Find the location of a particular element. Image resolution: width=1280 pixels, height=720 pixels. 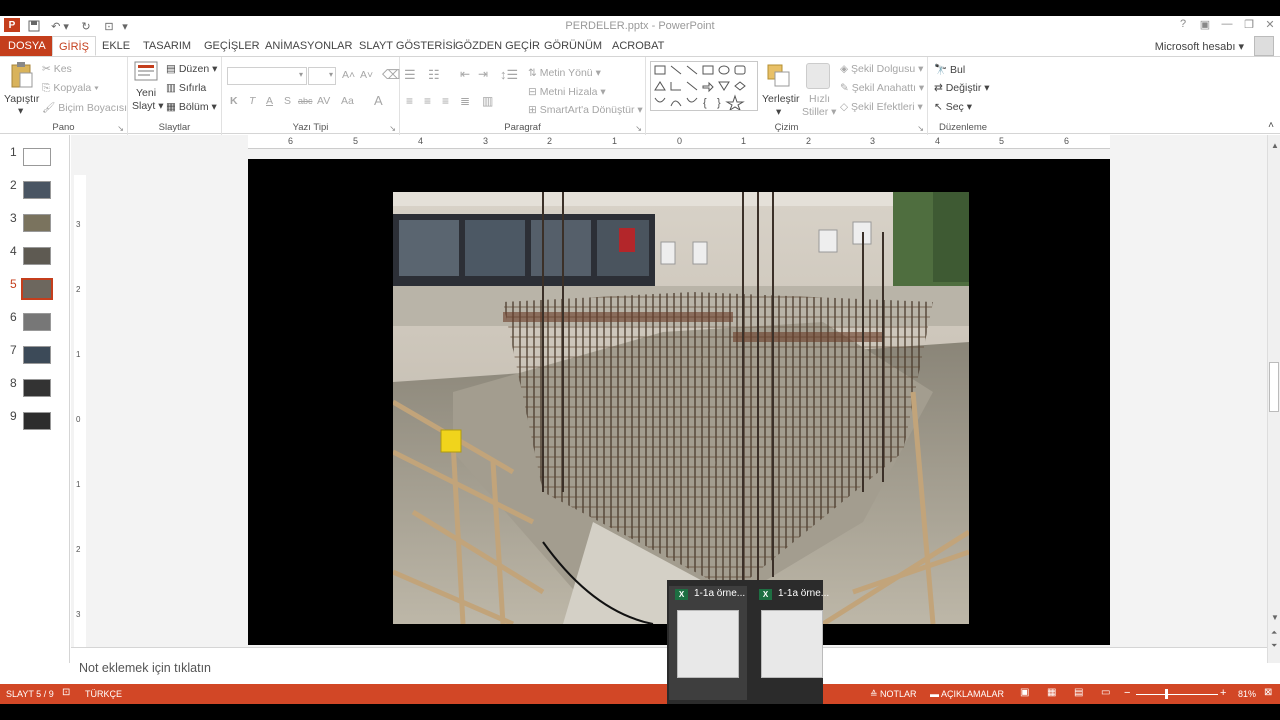

normal-view-icon: ▣ is located at coordinates (1024, 692).